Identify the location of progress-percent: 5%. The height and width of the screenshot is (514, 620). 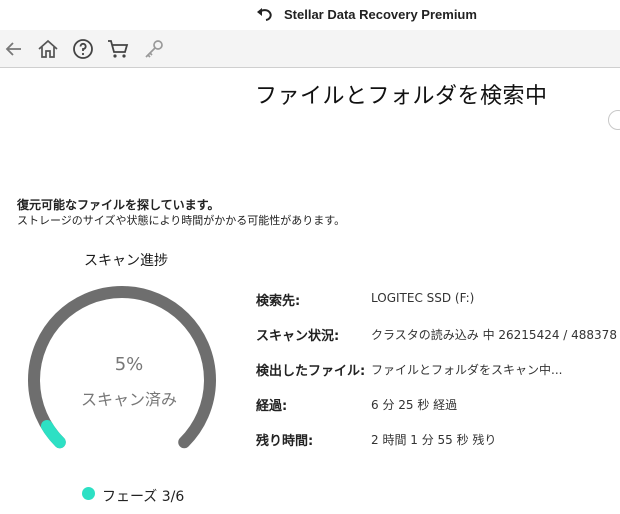
(129, 364).